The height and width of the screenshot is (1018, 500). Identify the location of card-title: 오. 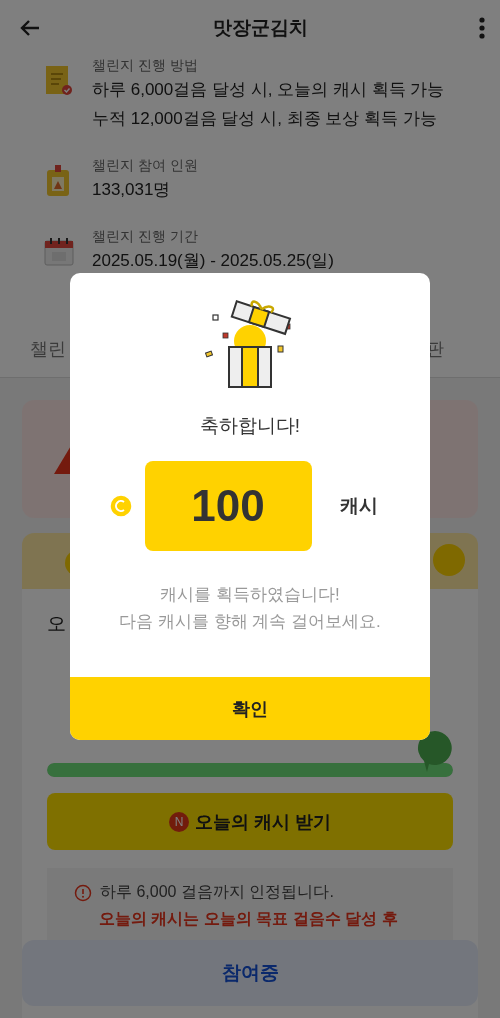
(56, 624).